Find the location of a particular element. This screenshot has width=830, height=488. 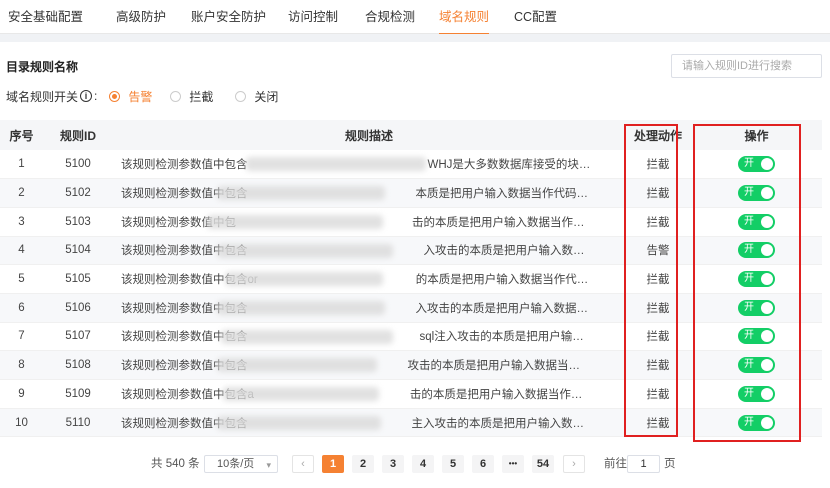

tab-basic-security: 安全基础配置 is located at coordinates (45, 17).